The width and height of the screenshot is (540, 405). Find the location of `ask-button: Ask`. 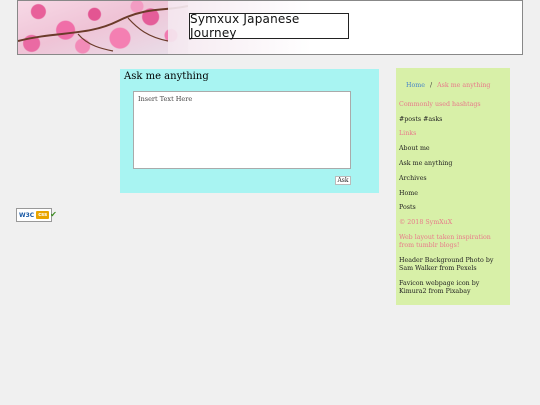

ask-button: Ask is located at coordinates (343, 180).